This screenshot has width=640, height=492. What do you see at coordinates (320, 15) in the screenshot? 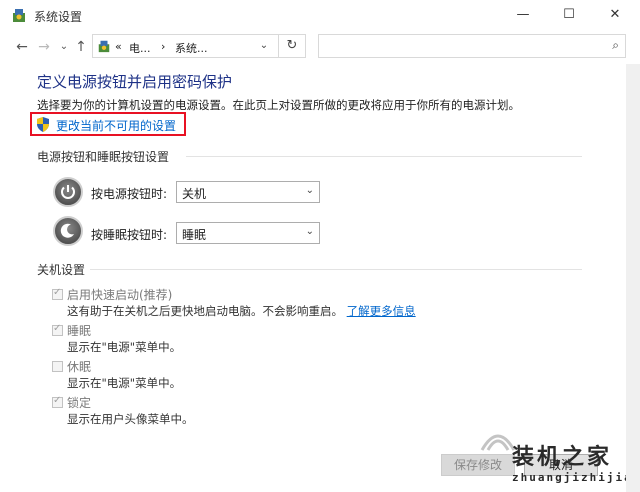
I see `title-bar: 系统设置 — ☐ ✕` at bounding box center [320, 15].